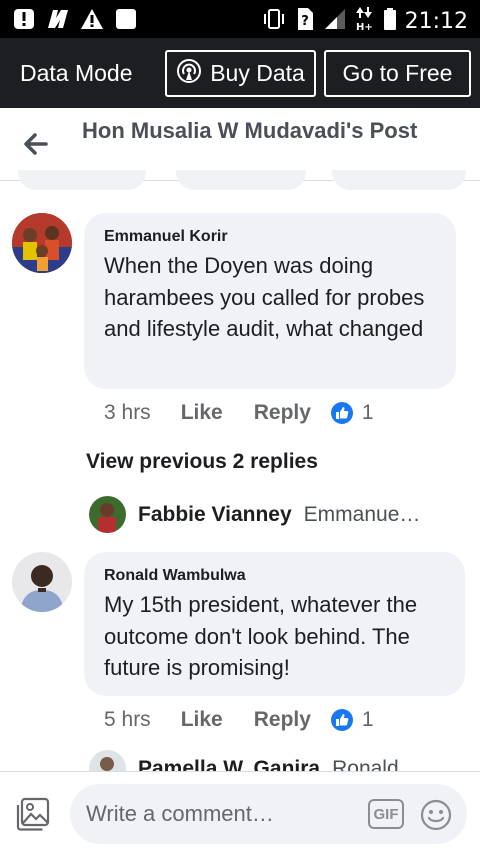 Image resolution: width=480 pixels, height=854 pixels. Describe the element at coordinates (268, 814) in the screenshot. I see `comment-input` at that location.